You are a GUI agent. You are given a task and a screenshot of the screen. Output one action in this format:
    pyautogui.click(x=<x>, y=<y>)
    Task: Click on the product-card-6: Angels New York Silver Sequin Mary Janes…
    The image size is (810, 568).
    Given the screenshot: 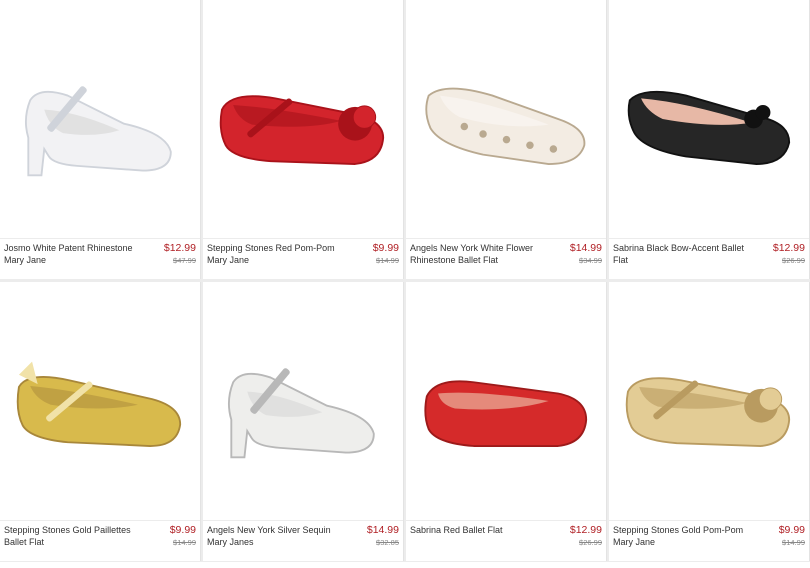 What is the action you would take?
    pyautogui.click(x=303, y=421)
    